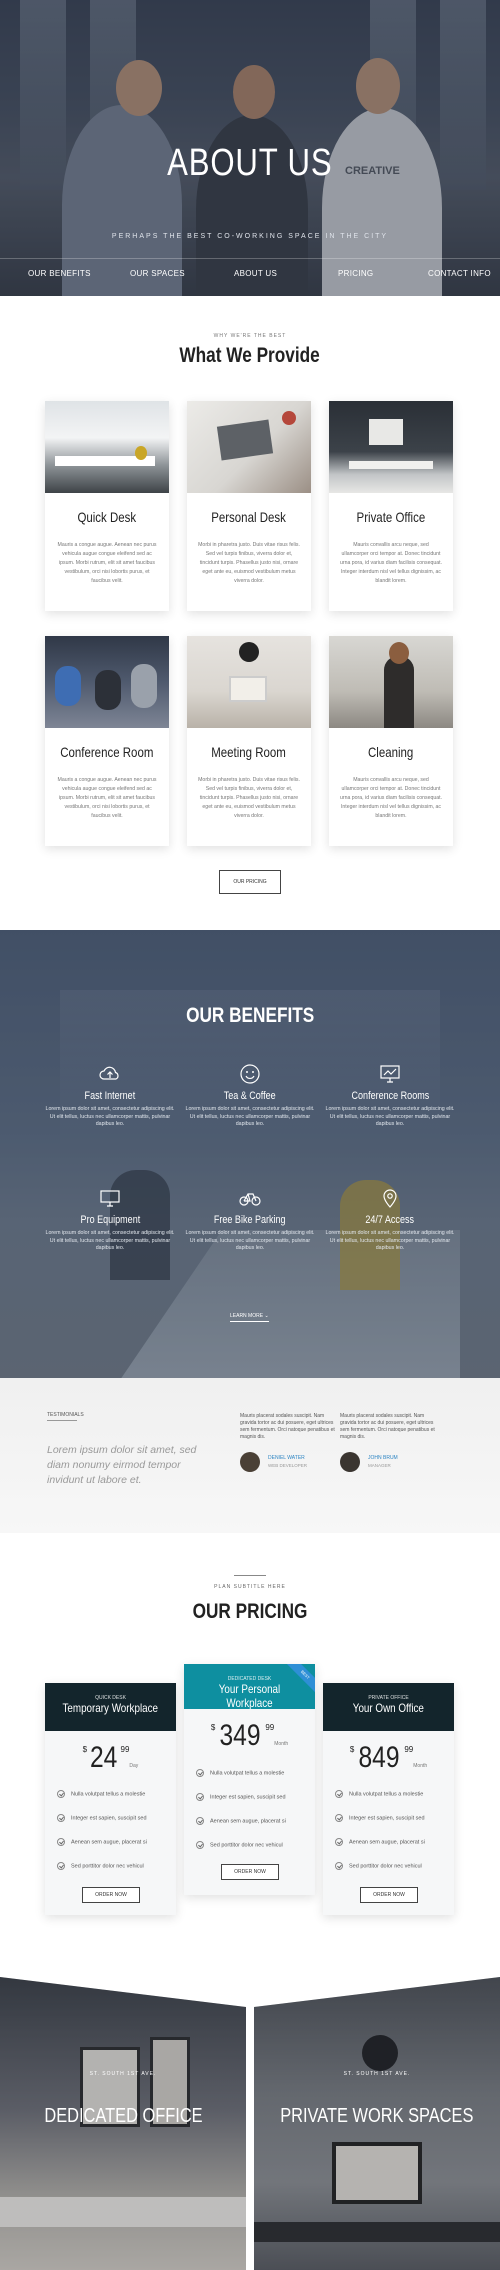 The height and width of the screenshot is (2270, 500). I want to click on plan-price: $349 99Month, so click(249, 1735).